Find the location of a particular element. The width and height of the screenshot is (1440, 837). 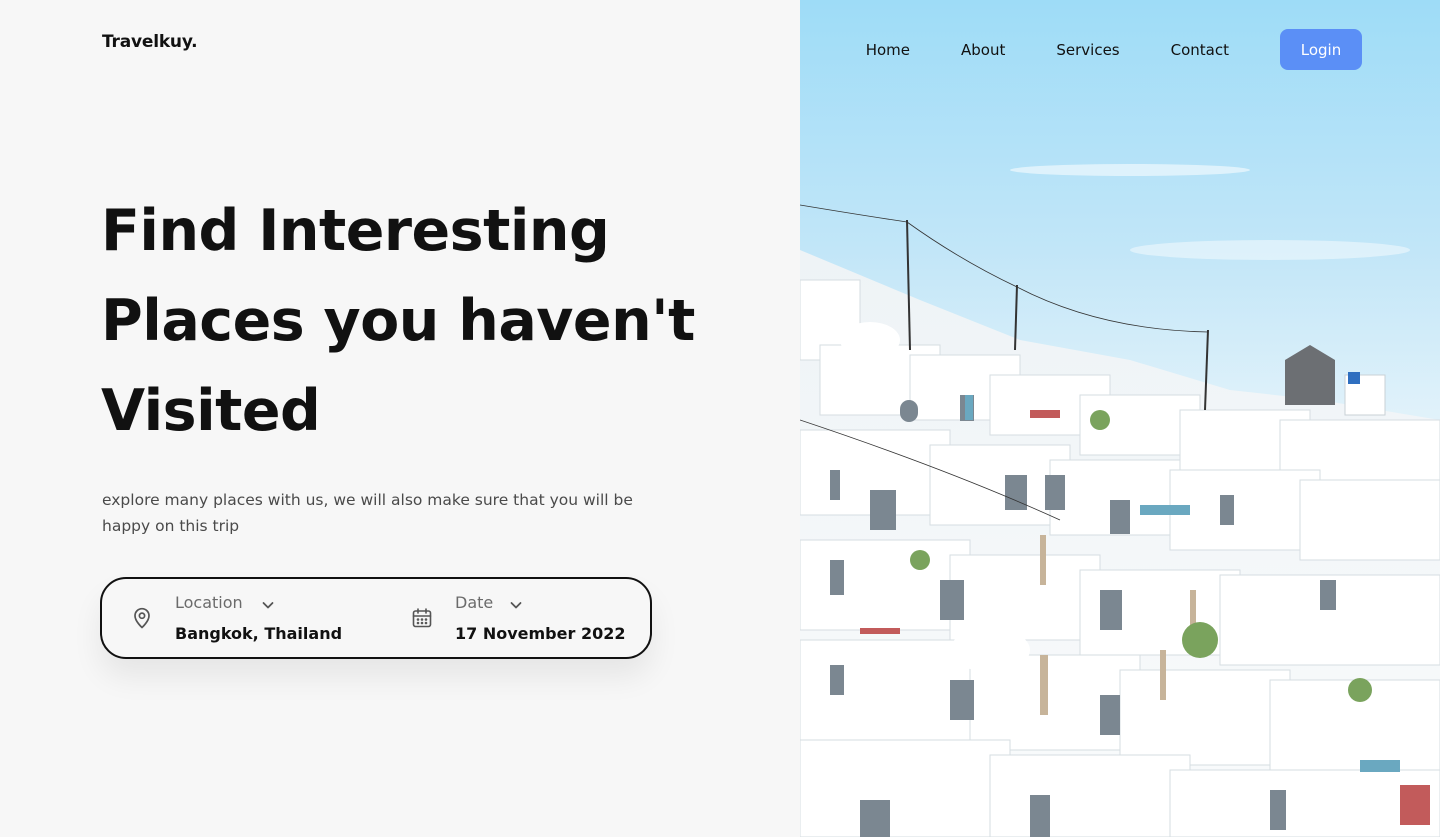

nav-about: About is located at coordinates (983, 50).